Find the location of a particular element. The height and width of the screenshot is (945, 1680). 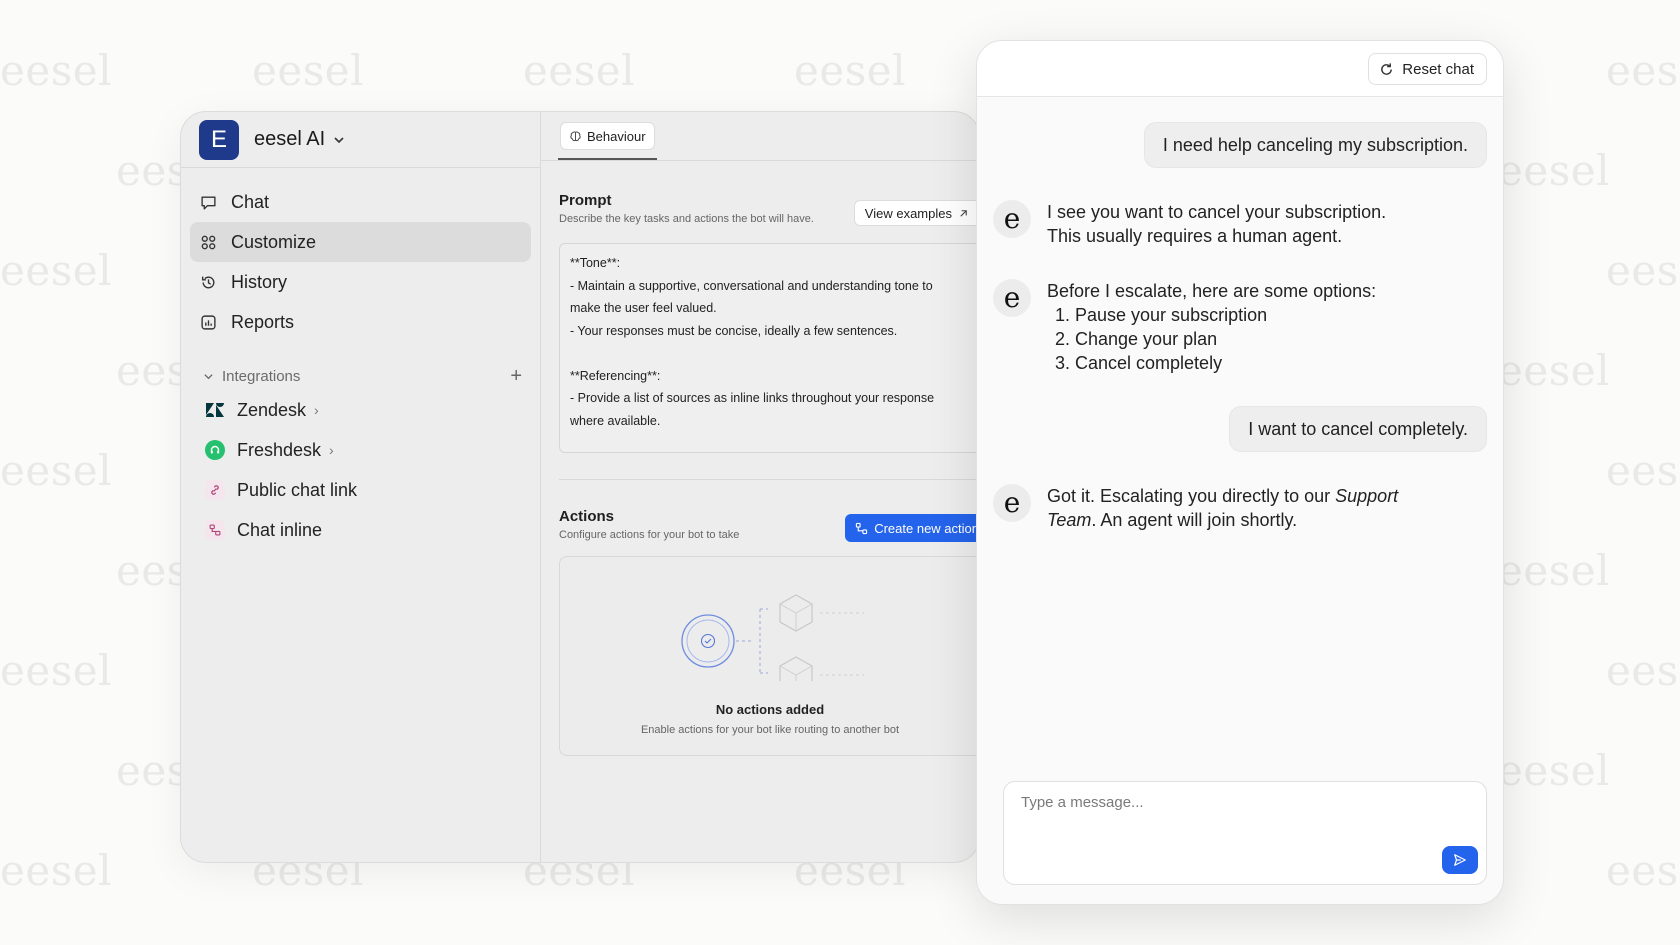

tab-label: Behaviour is located at coordinates (616, 136).